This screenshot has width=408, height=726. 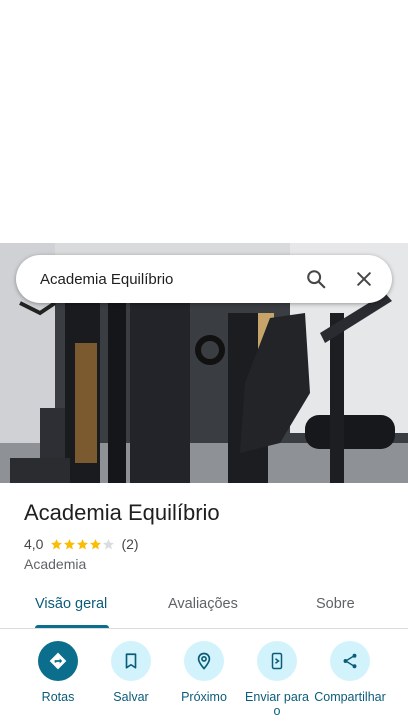 I want to click on share-icon, so click(x=350, y=661).